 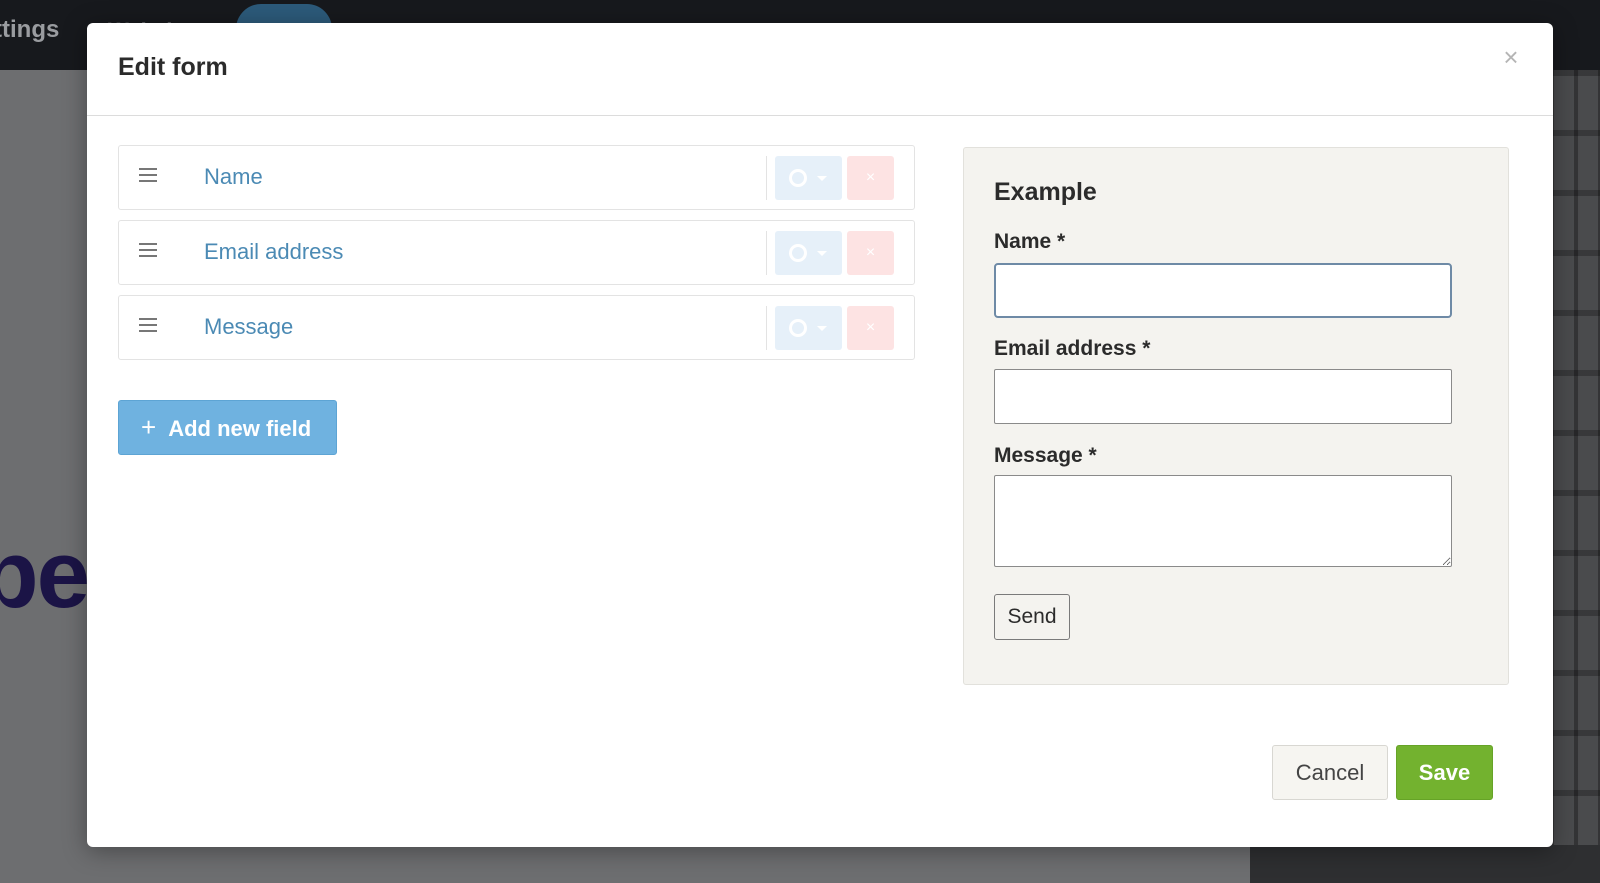 I want to click on field-label: Message, so click(x=248, y=327).